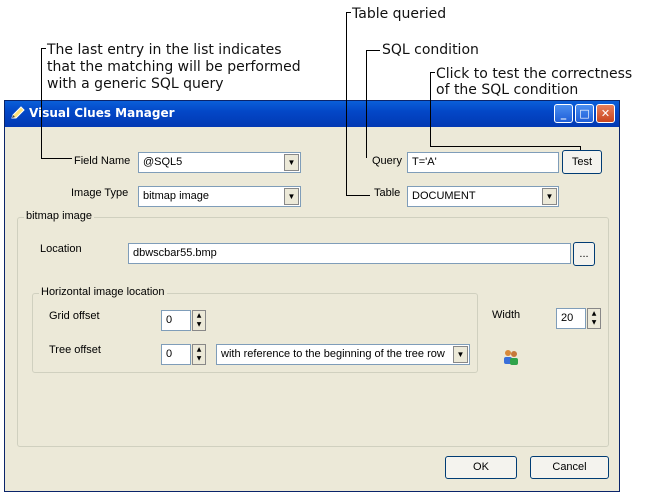  Describe the element at coordinates (582, 162) in the screenshot. I see `test-button: Test` at that location.